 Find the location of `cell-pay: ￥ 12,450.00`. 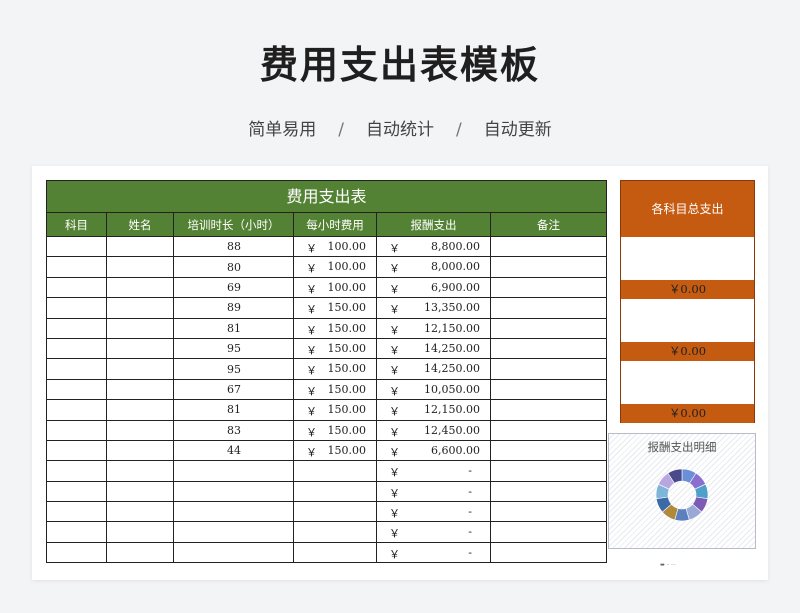

cell-pay: ￥ 12,450.00 is located at coordinates (433, 430).